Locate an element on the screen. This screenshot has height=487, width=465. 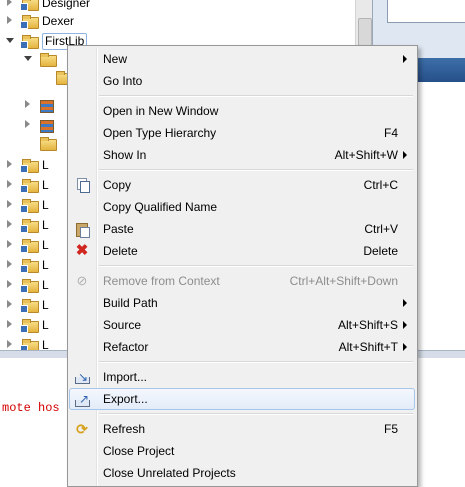
menu-item-shortcut: Ctrl+C is located at coordinates (380, 185).